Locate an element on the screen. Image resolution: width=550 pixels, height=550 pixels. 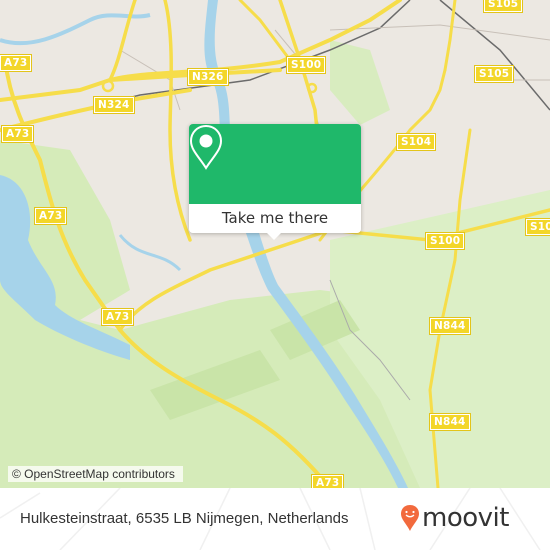
moovit-wordmark: moovit is located at coordinates (465, 518).